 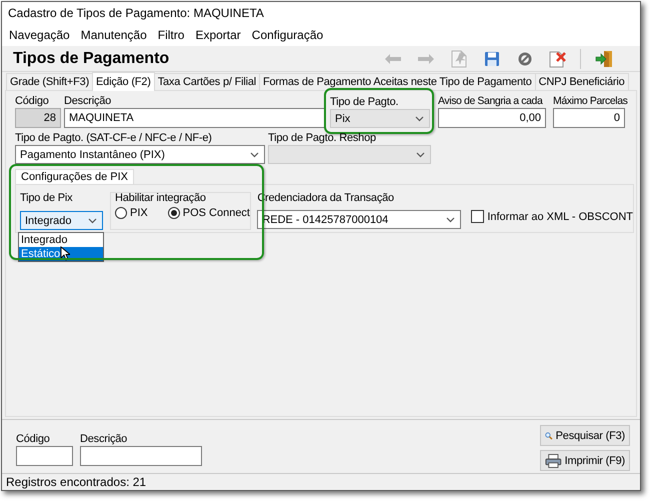 What do you see at coordinates (161, 198) in the screenshot?
I see `group-label: Habilitar integração` at bounding box center [161, 198].